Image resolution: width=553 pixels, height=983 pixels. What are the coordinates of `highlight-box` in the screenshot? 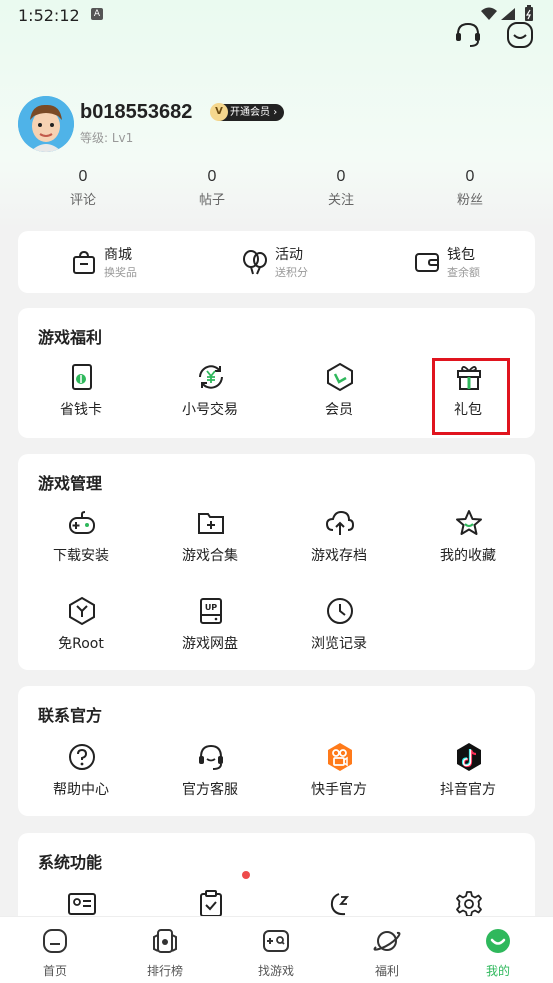 It's located at (471, 396).